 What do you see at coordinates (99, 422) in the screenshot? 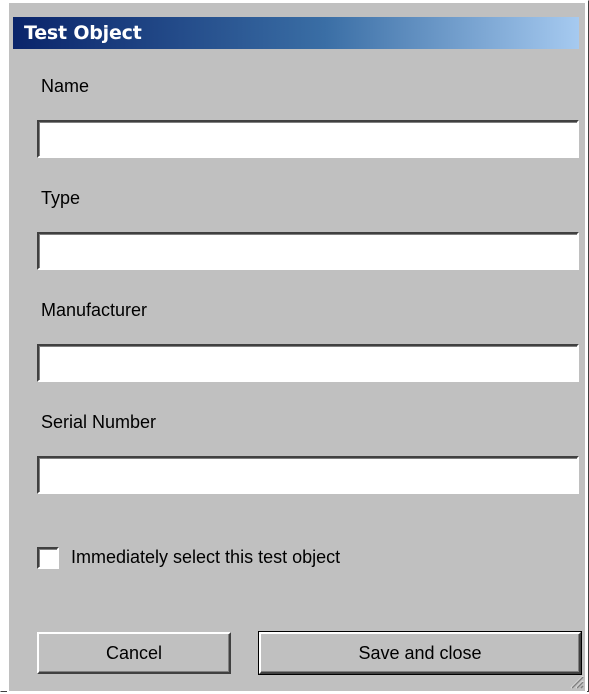
I see `serial-number-label: Serial Number` at bounding box center [99, 422].